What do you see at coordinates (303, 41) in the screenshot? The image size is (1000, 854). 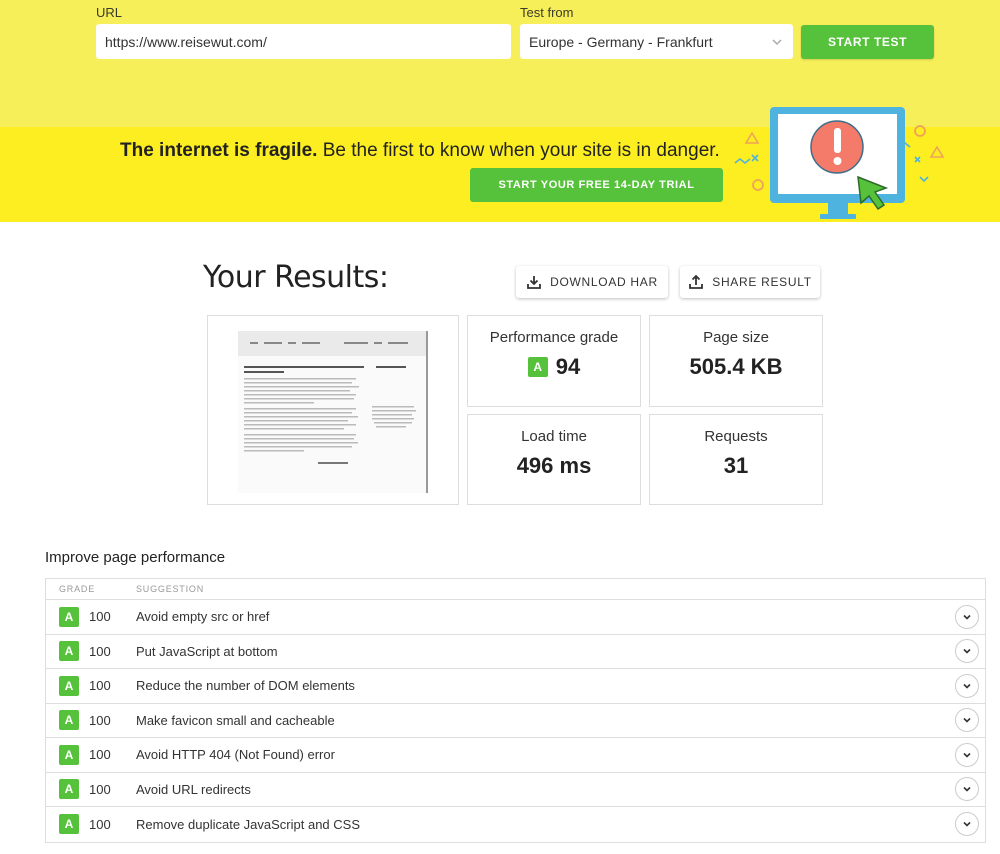 I see `url-input: https://www.reisewut.com/` at bounding box center [303, 41].